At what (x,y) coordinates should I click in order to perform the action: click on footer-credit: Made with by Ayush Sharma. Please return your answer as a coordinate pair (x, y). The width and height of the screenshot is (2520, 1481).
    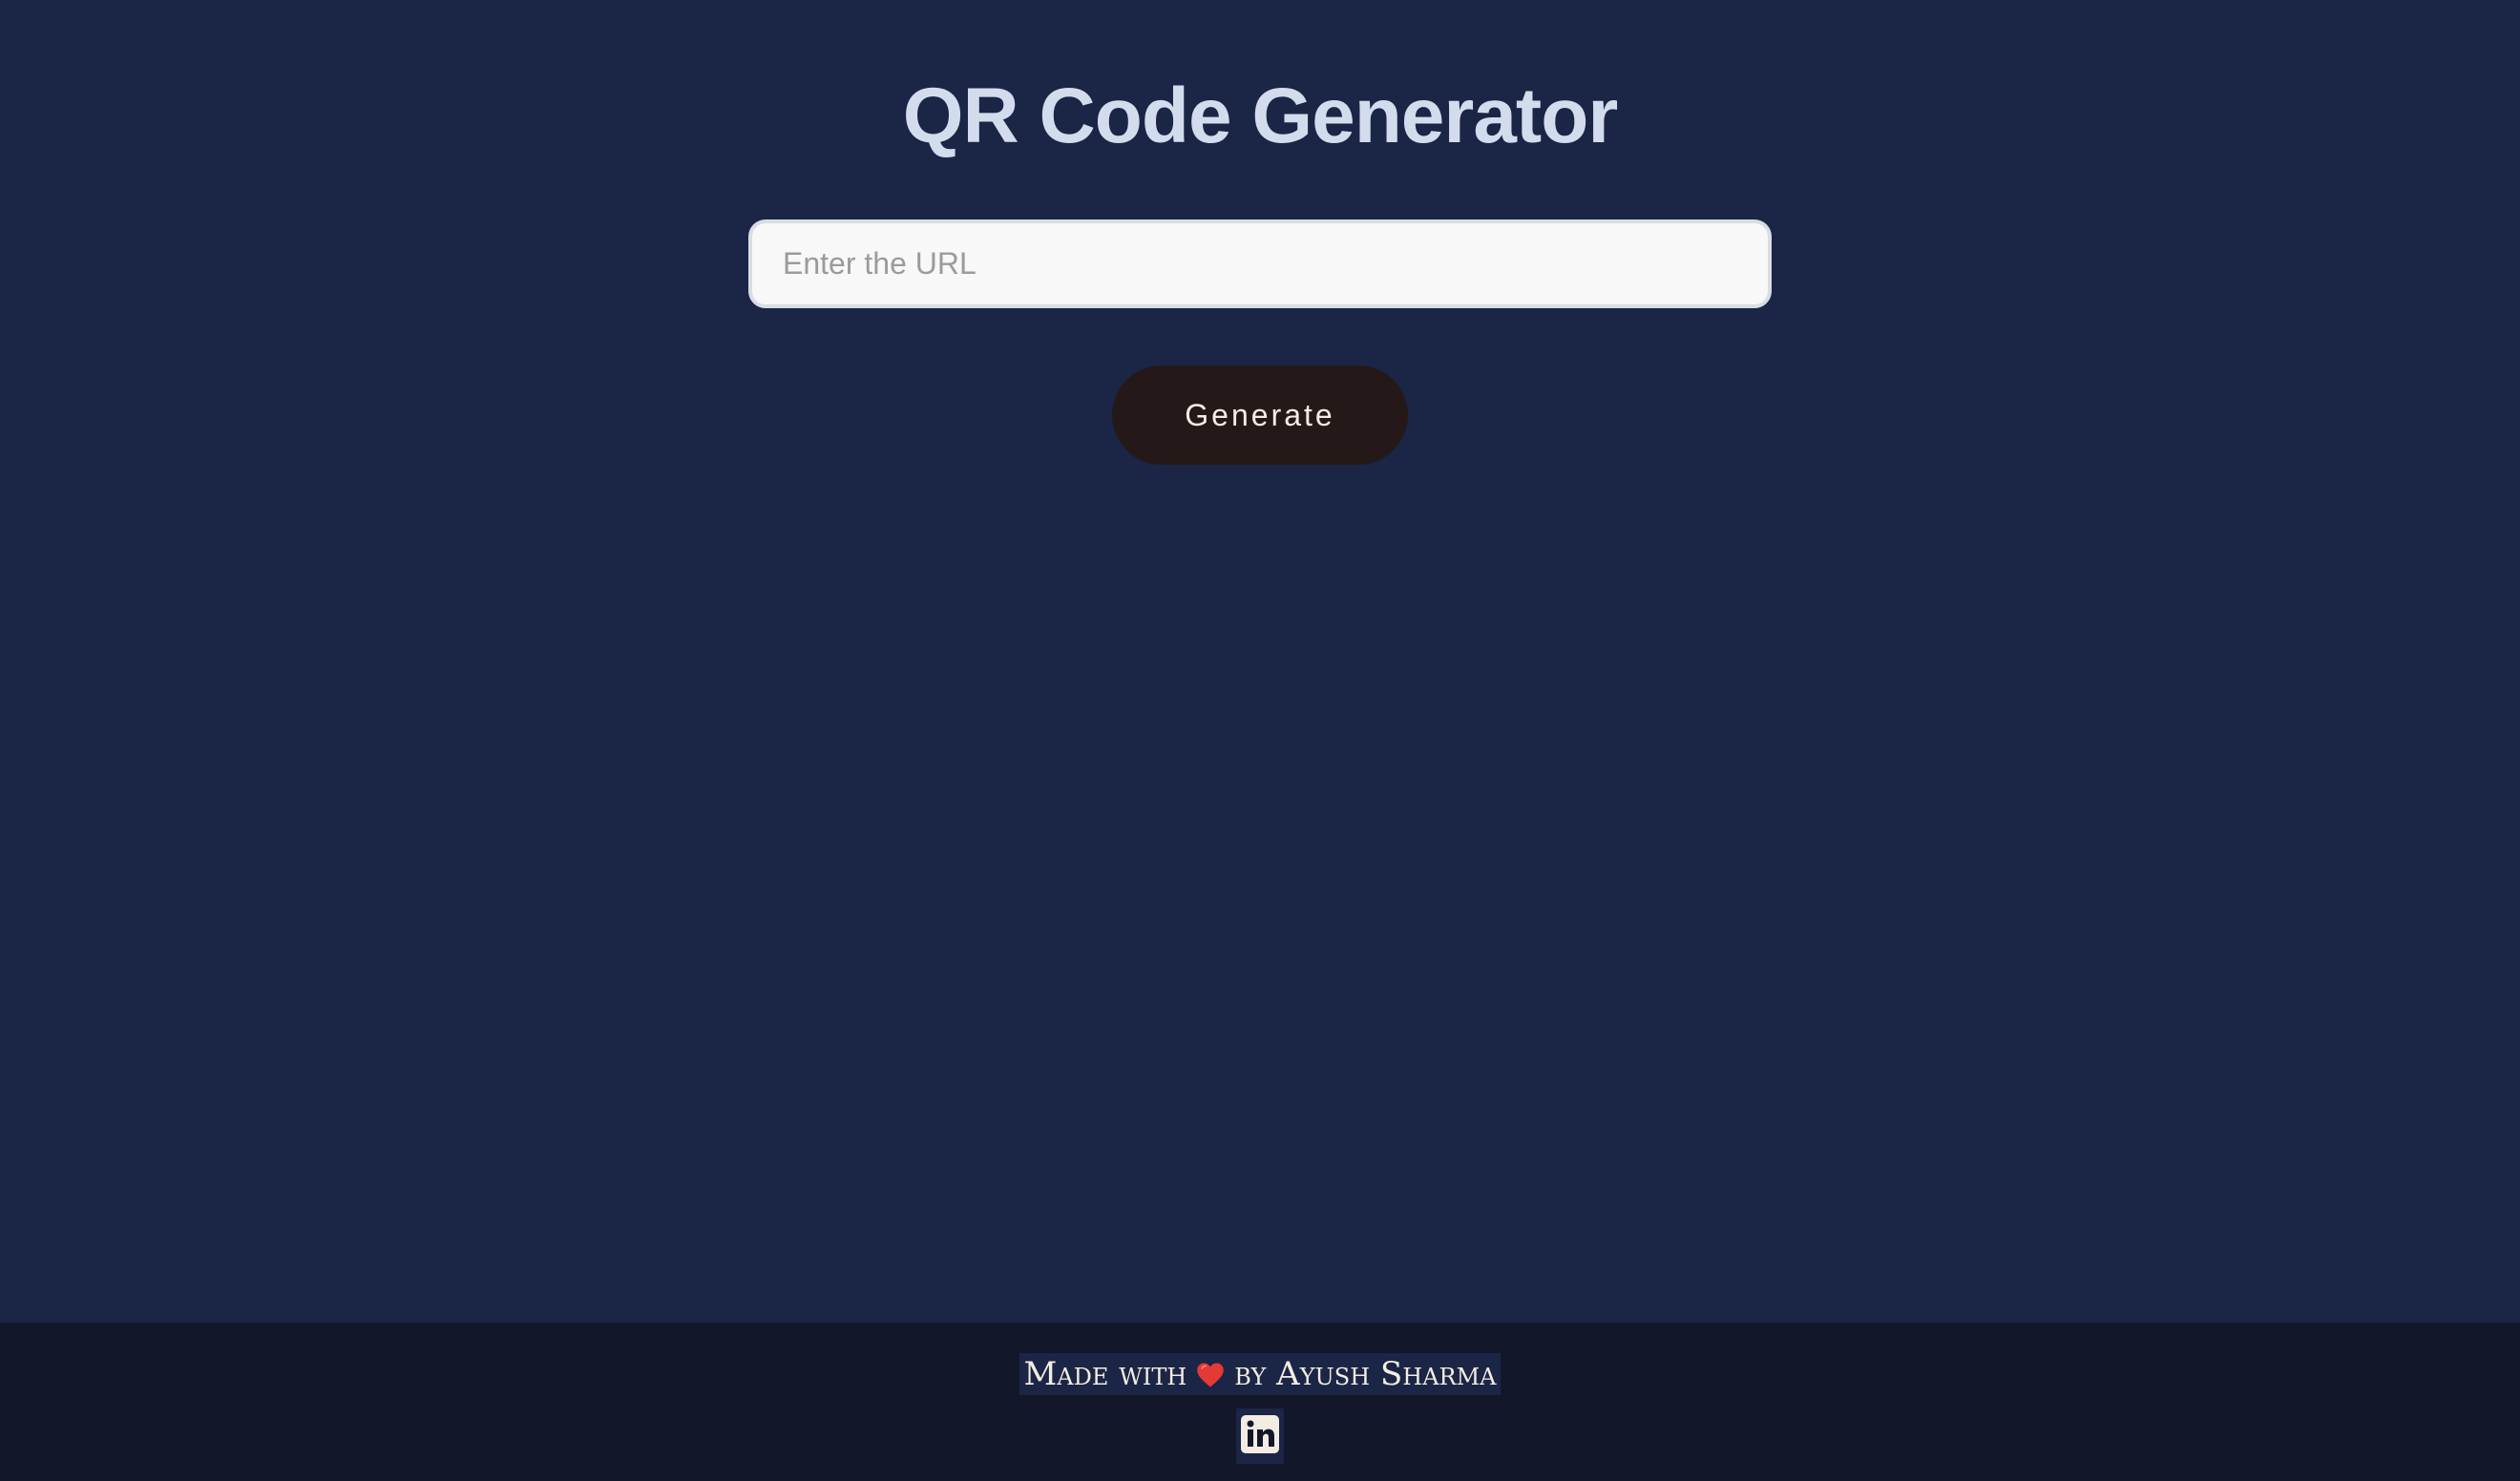
    Looking at the image, I should click on (1260, 1374).